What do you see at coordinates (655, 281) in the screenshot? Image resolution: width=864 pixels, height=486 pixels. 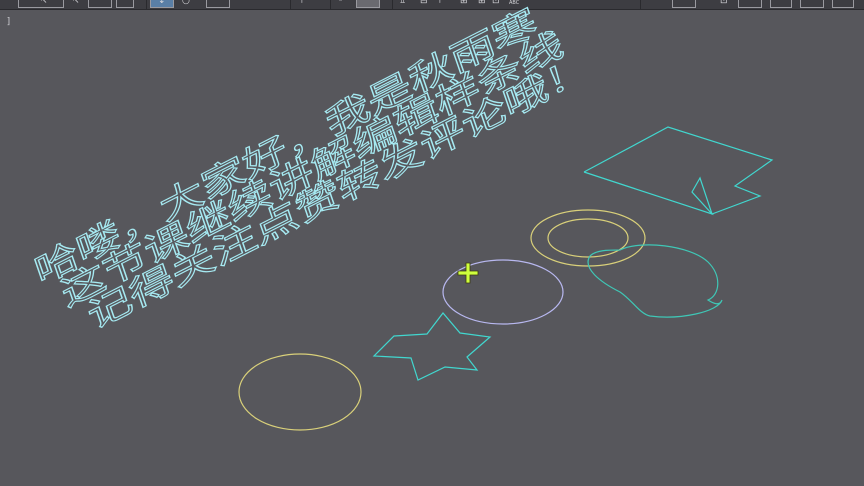 I see `freehand-spline` at bounding box center [655, 281].